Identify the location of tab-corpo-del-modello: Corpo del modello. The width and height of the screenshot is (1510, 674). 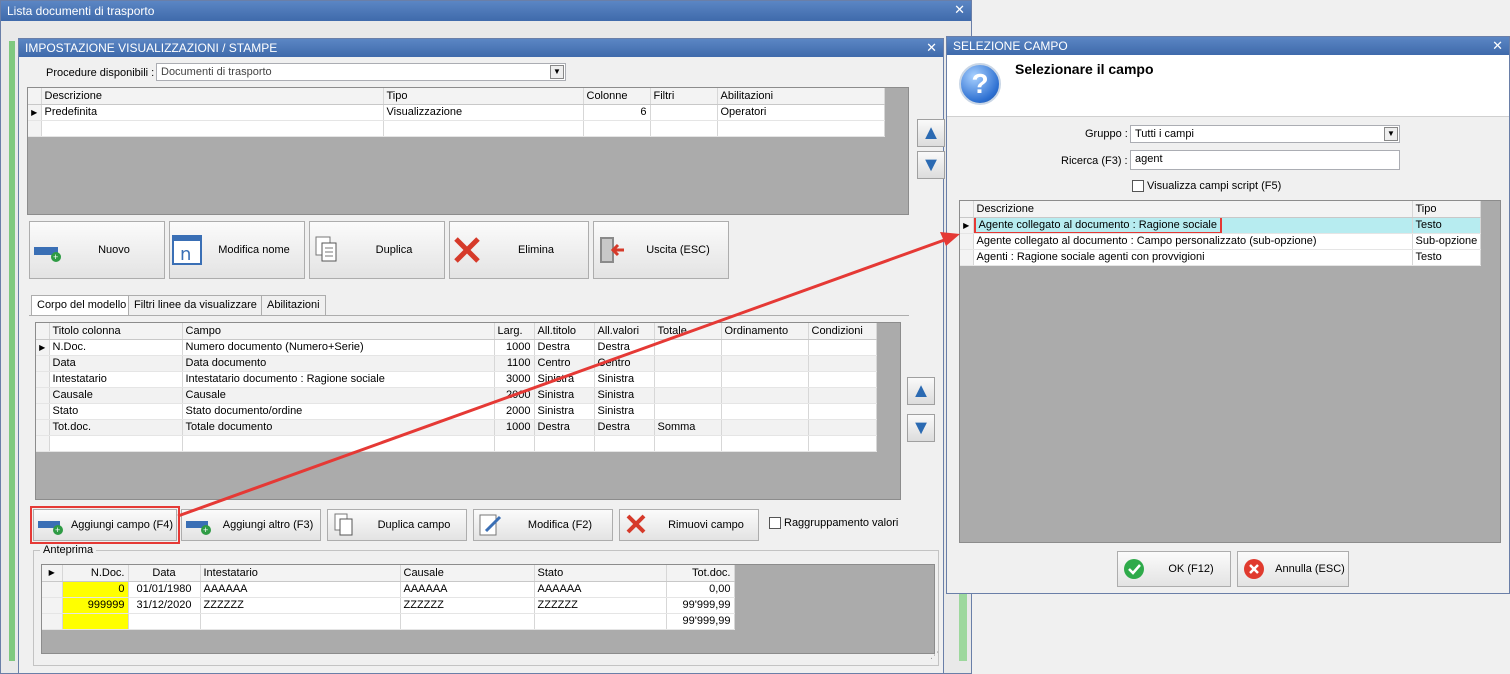
(82, 305).